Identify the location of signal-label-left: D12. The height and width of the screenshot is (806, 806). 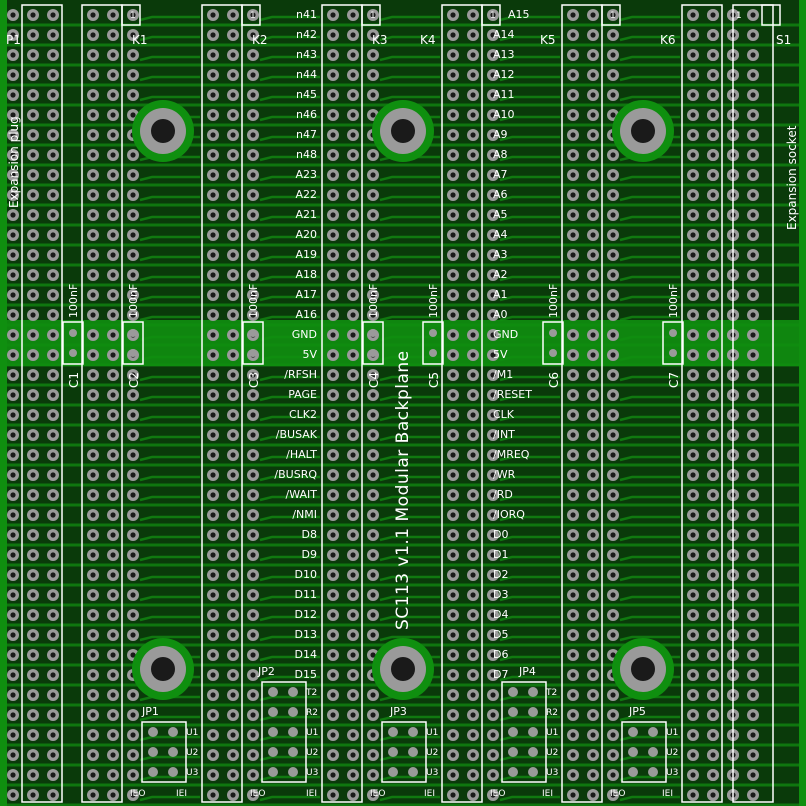
(305, 614).